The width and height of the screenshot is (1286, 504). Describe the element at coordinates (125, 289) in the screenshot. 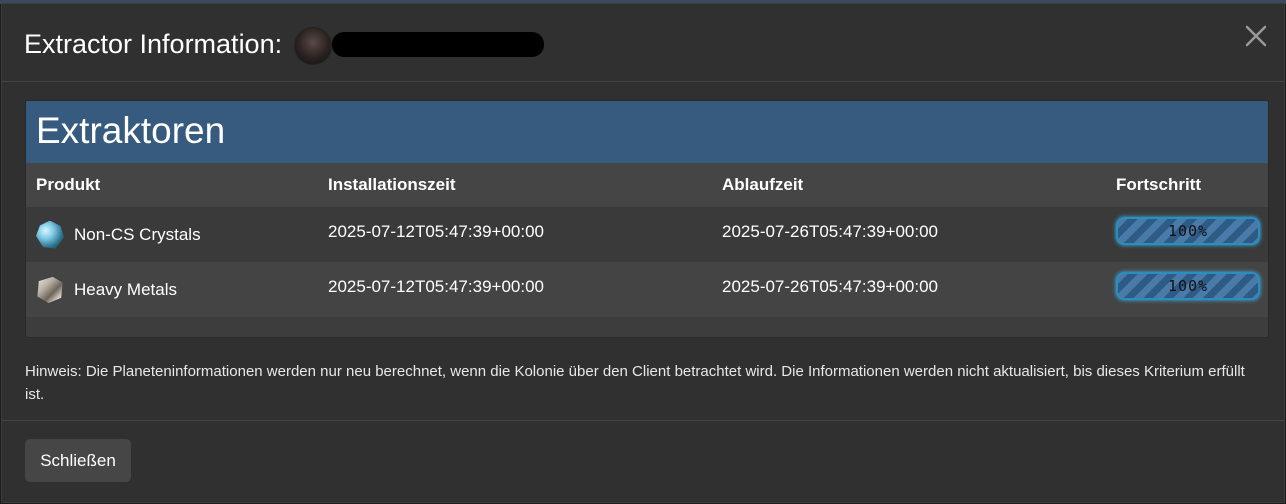

I see `product-name: Heavy Metals` at that location.